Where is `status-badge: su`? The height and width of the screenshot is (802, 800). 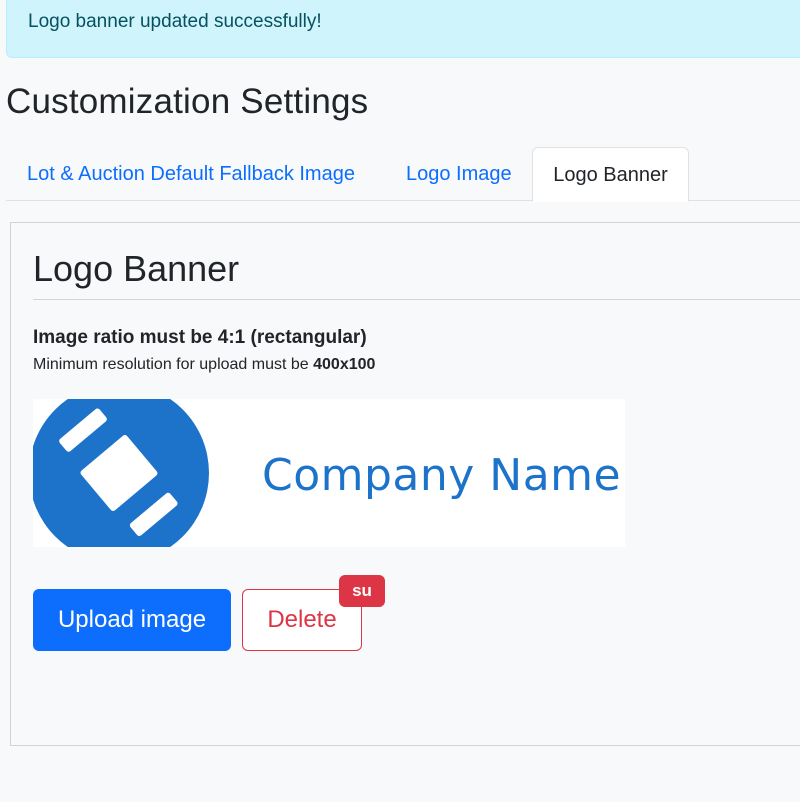 status-badge: su is located at coordinates (362, 591).